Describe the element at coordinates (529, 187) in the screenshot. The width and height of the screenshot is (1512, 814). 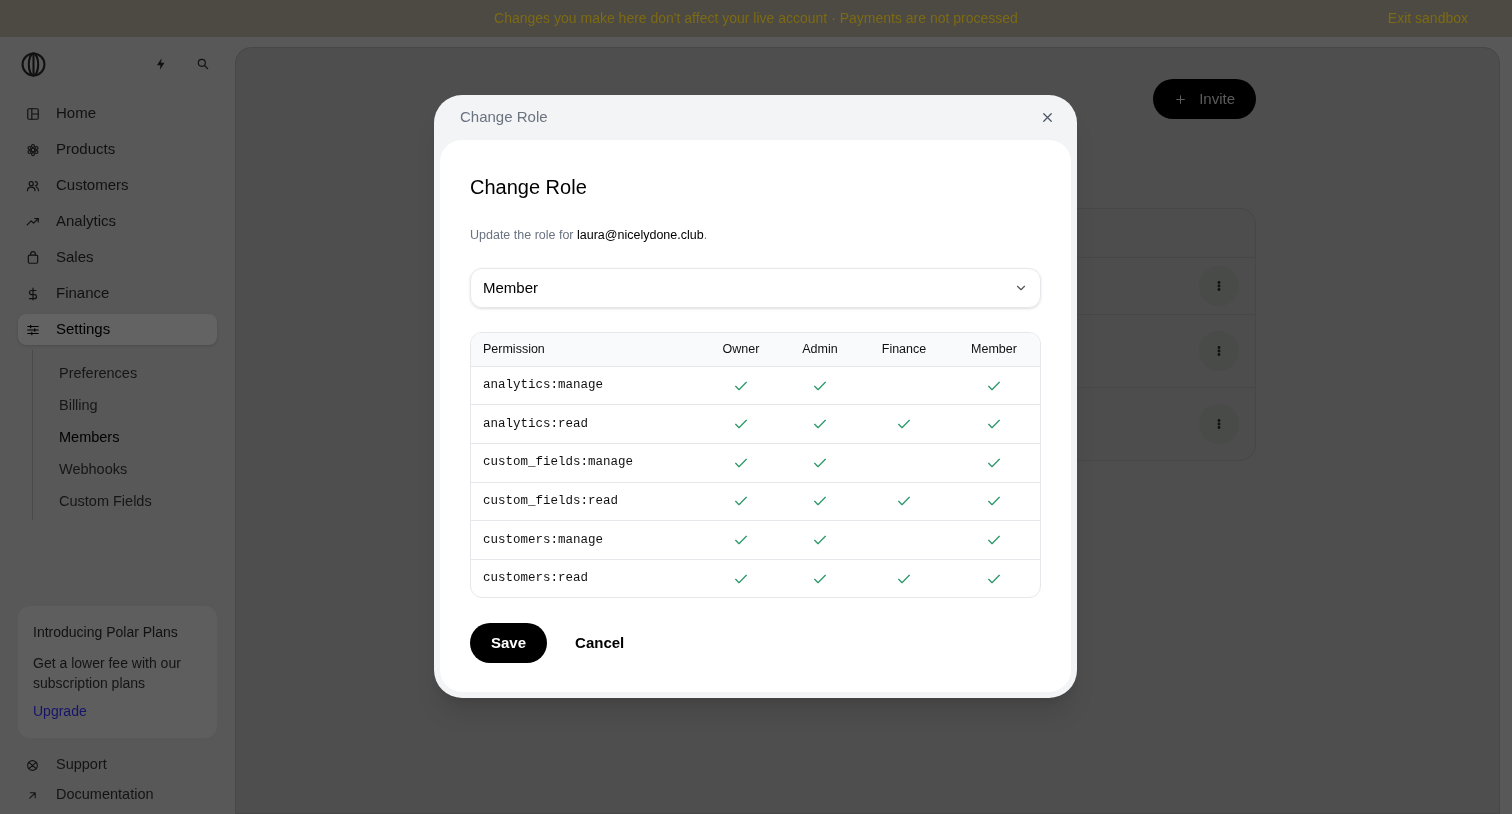
I see `dialog-heading: Change Role` at that location.